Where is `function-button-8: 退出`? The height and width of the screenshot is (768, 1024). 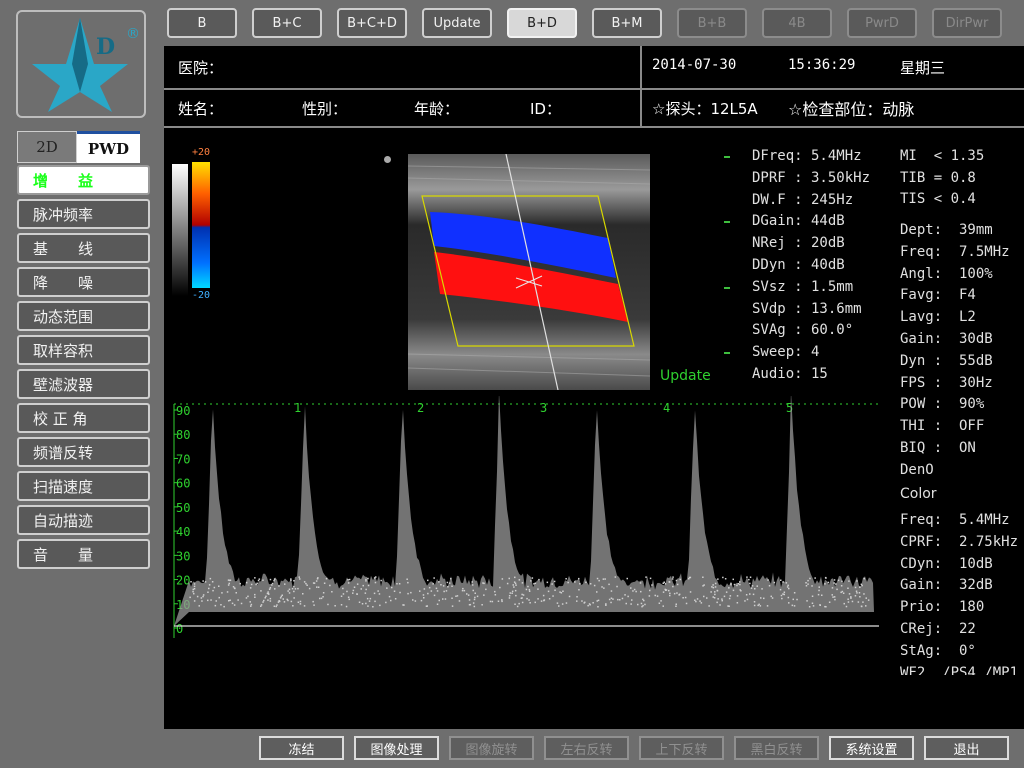 function-button-8: 退出 is located at coordinates (966, 748).